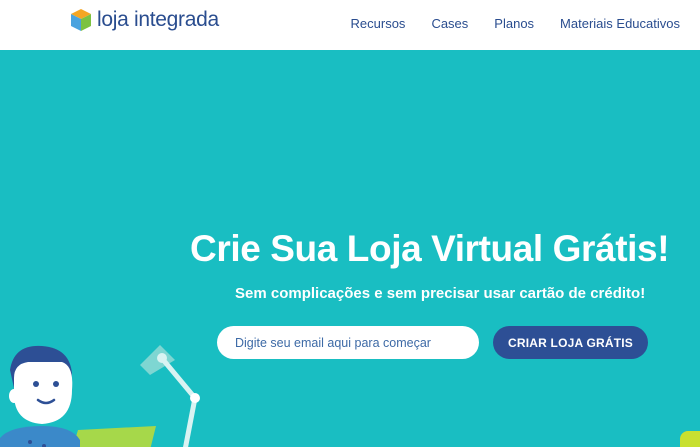  What do you see at coordinates (81, 20) in the screenshot?
I see `cube-logo-icon` at bounding box center [81, 20].